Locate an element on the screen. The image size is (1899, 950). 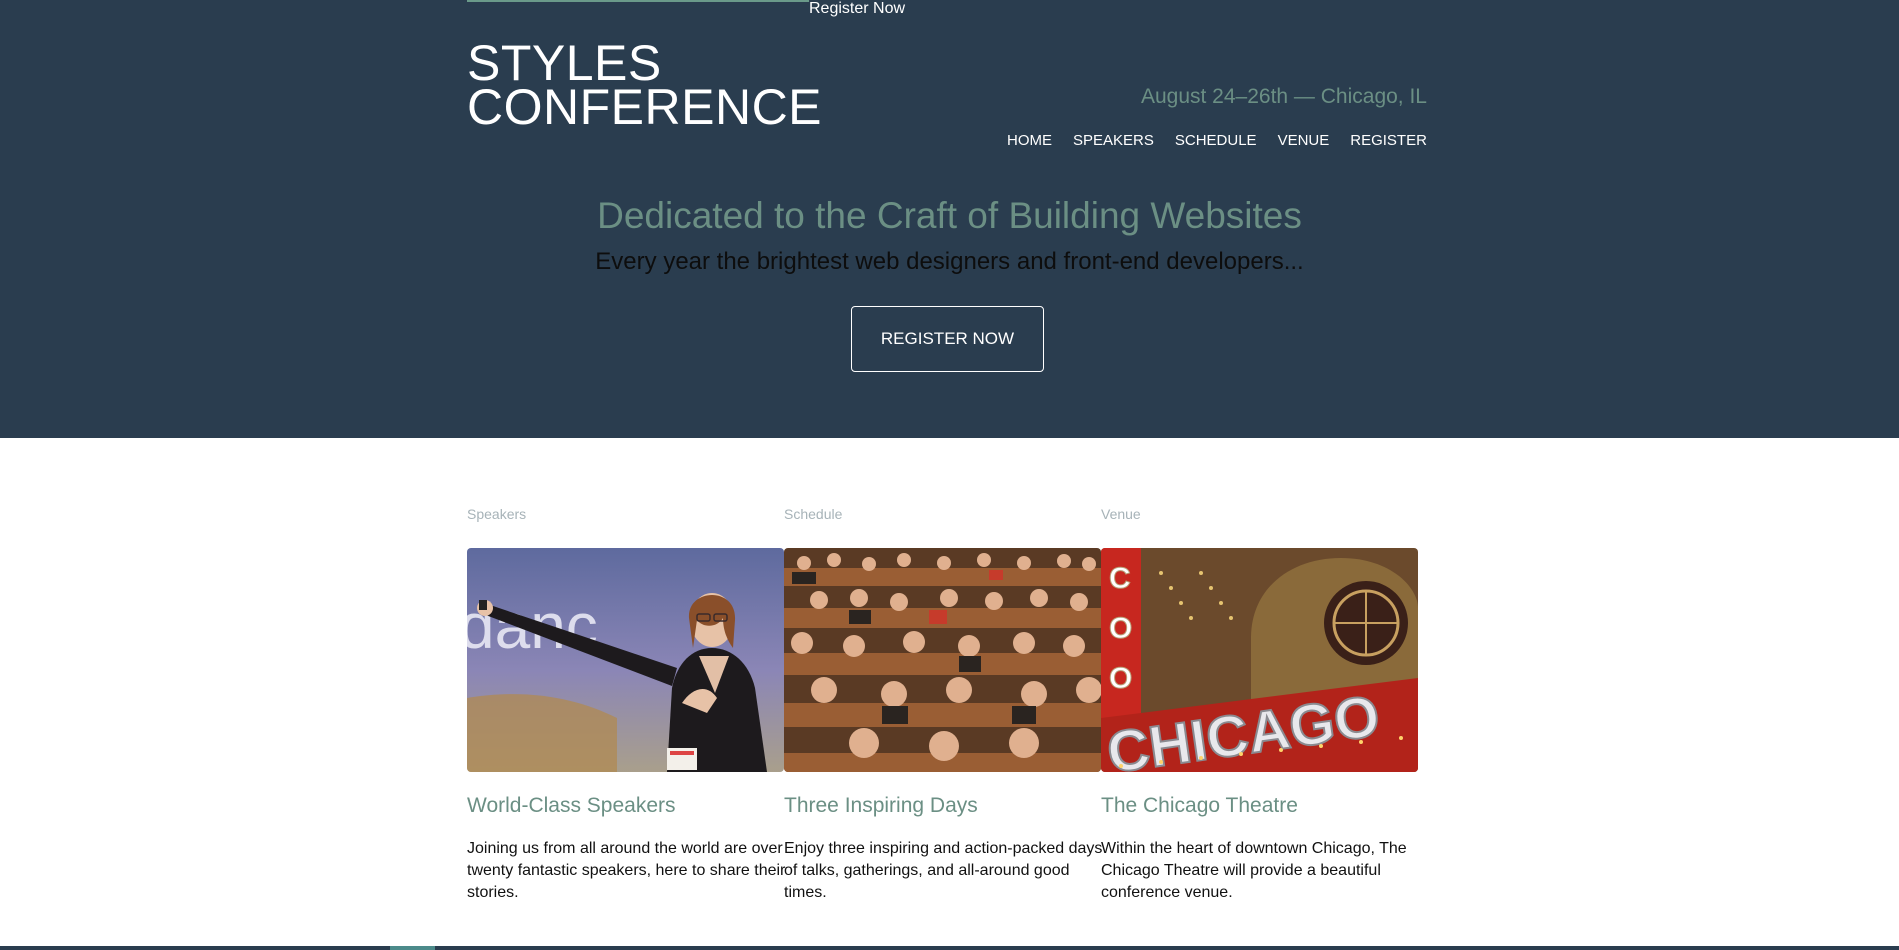
footer-accent is located at coordinates (412, 948).